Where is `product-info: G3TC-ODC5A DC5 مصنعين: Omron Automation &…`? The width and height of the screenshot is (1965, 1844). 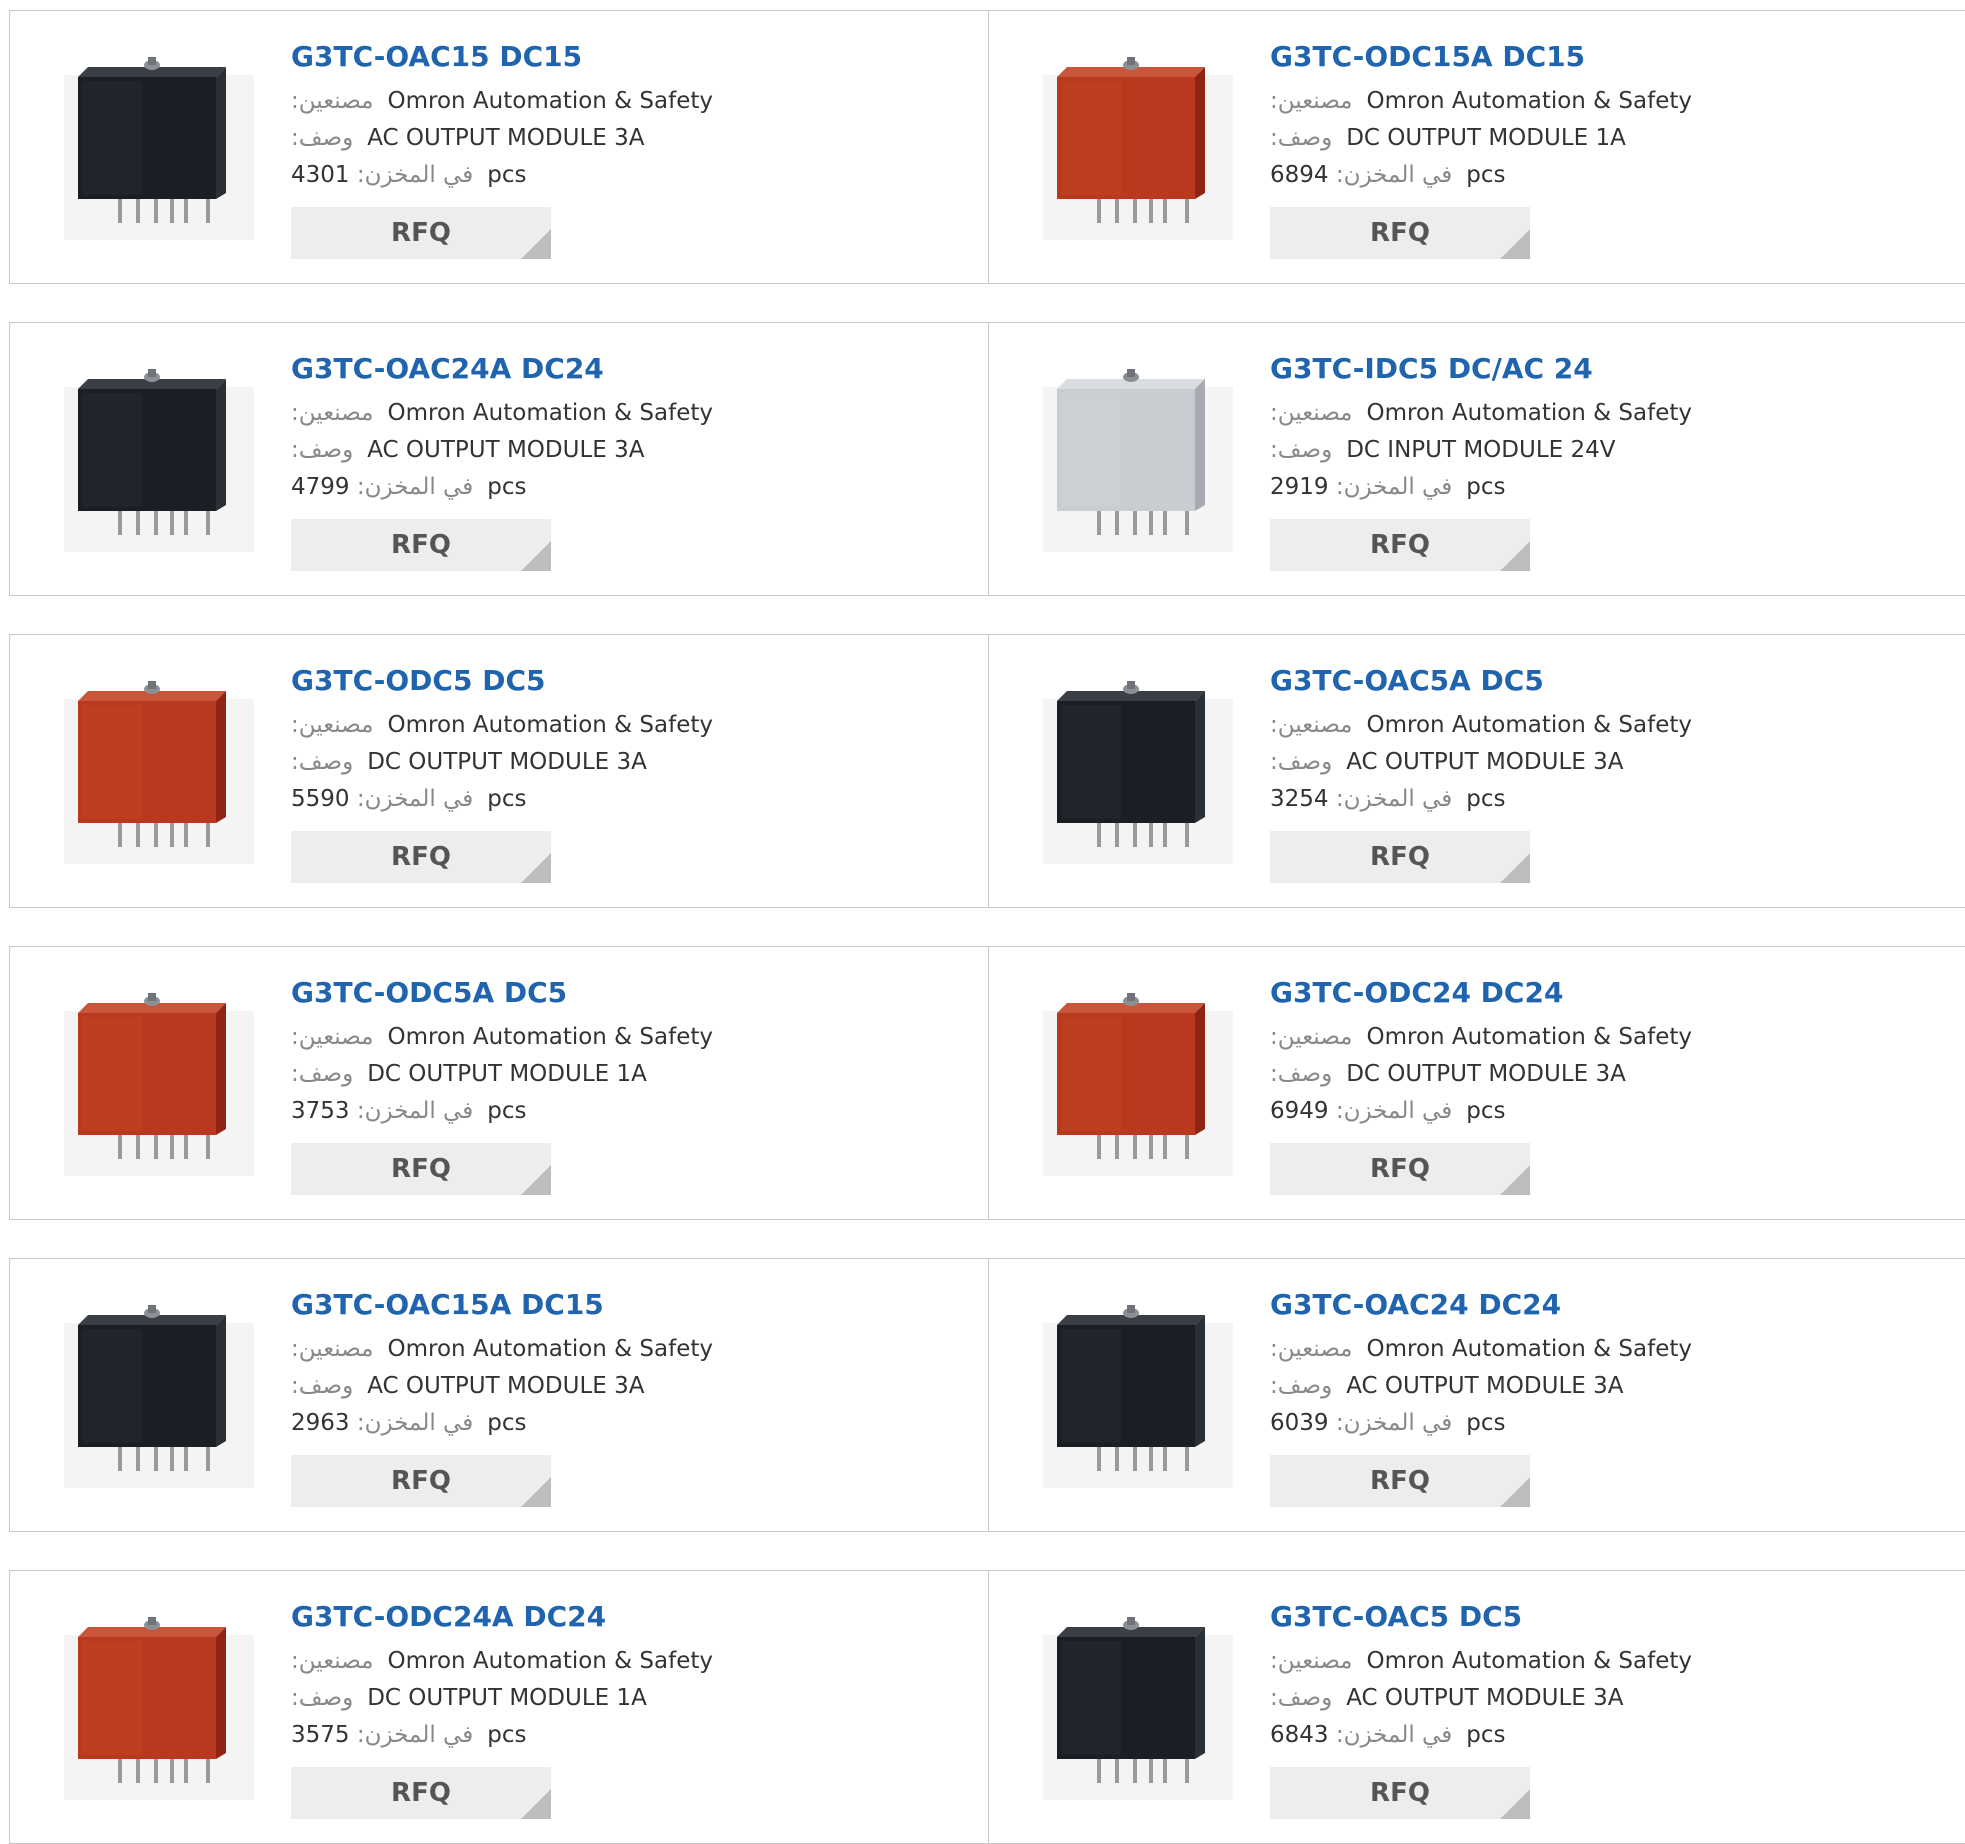 product-info: G3TC-ODC5A DC5 مصنعين: Omron Automation &… is located at coordinates (631, 1085).